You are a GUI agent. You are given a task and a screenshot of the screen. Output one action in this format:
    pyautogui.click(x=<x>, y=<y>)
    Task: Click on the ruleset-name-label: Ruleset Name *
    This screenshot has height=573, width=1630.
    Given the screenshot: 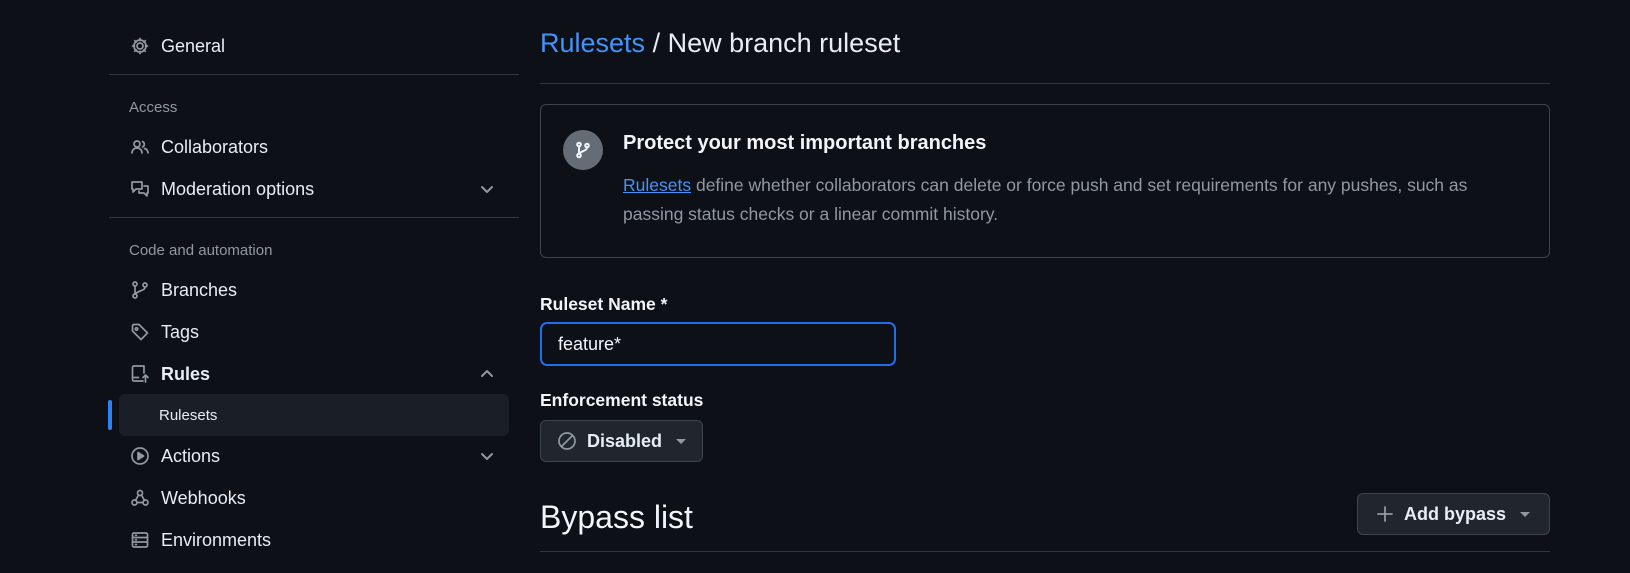 What is the action you would take?
    pyautogui.click(x=604, y=304)
    